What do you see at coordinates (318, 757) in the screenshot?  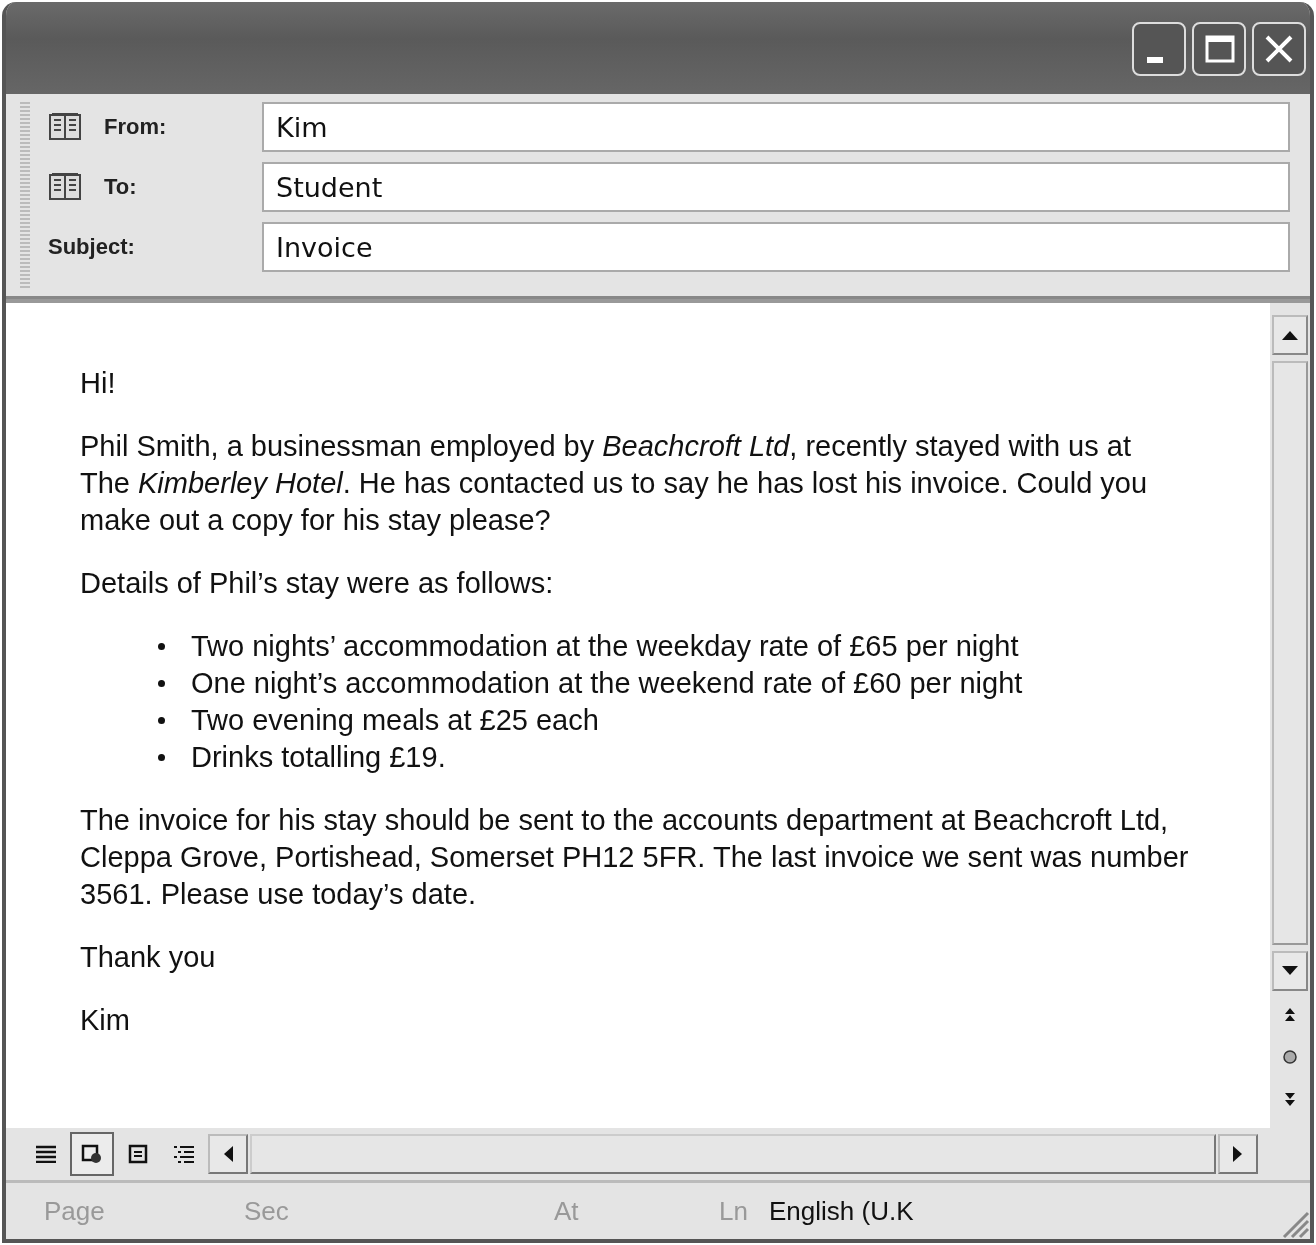 I see `list-item: Drinks totalling £19.` at bounding box center [318, 757].